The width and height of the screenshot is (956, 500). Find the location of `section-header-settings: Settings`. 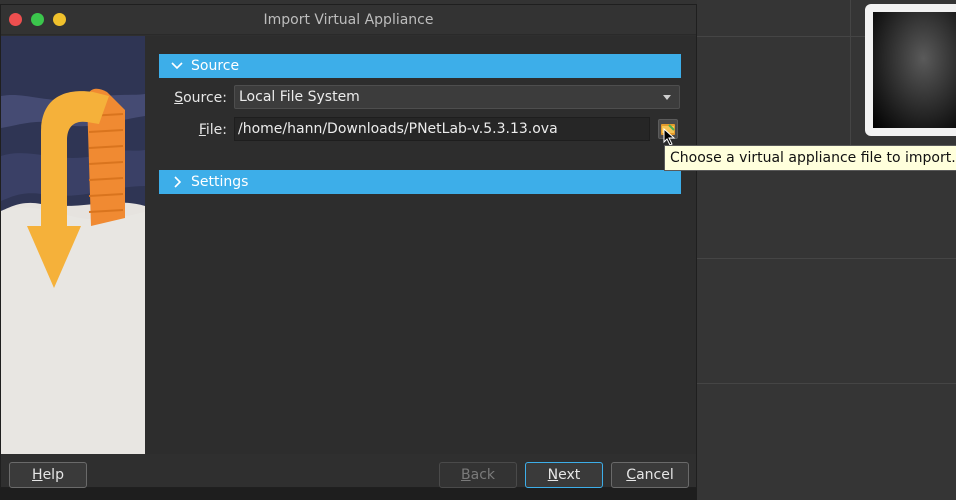

section-header-settings: Settings is located at coordinates (420, 182).